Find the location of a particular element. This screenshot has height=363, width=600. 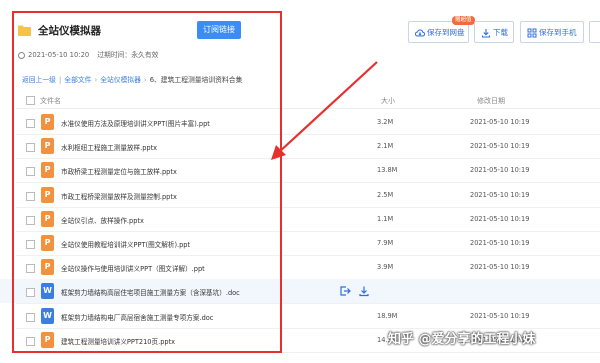

watermark: 知乎 @爱分享的工程小妹 is located at coordinates (462, 339).